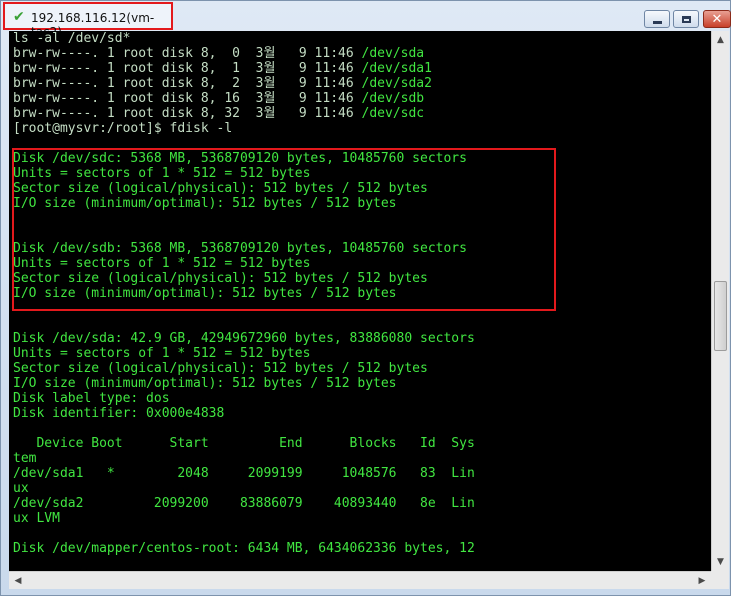 The image size is (731, 596). What do you see at coordinates (720, 40) in the screenshot?
I see `scroll-up-icon: ▲` at bounding box center [720, 40].